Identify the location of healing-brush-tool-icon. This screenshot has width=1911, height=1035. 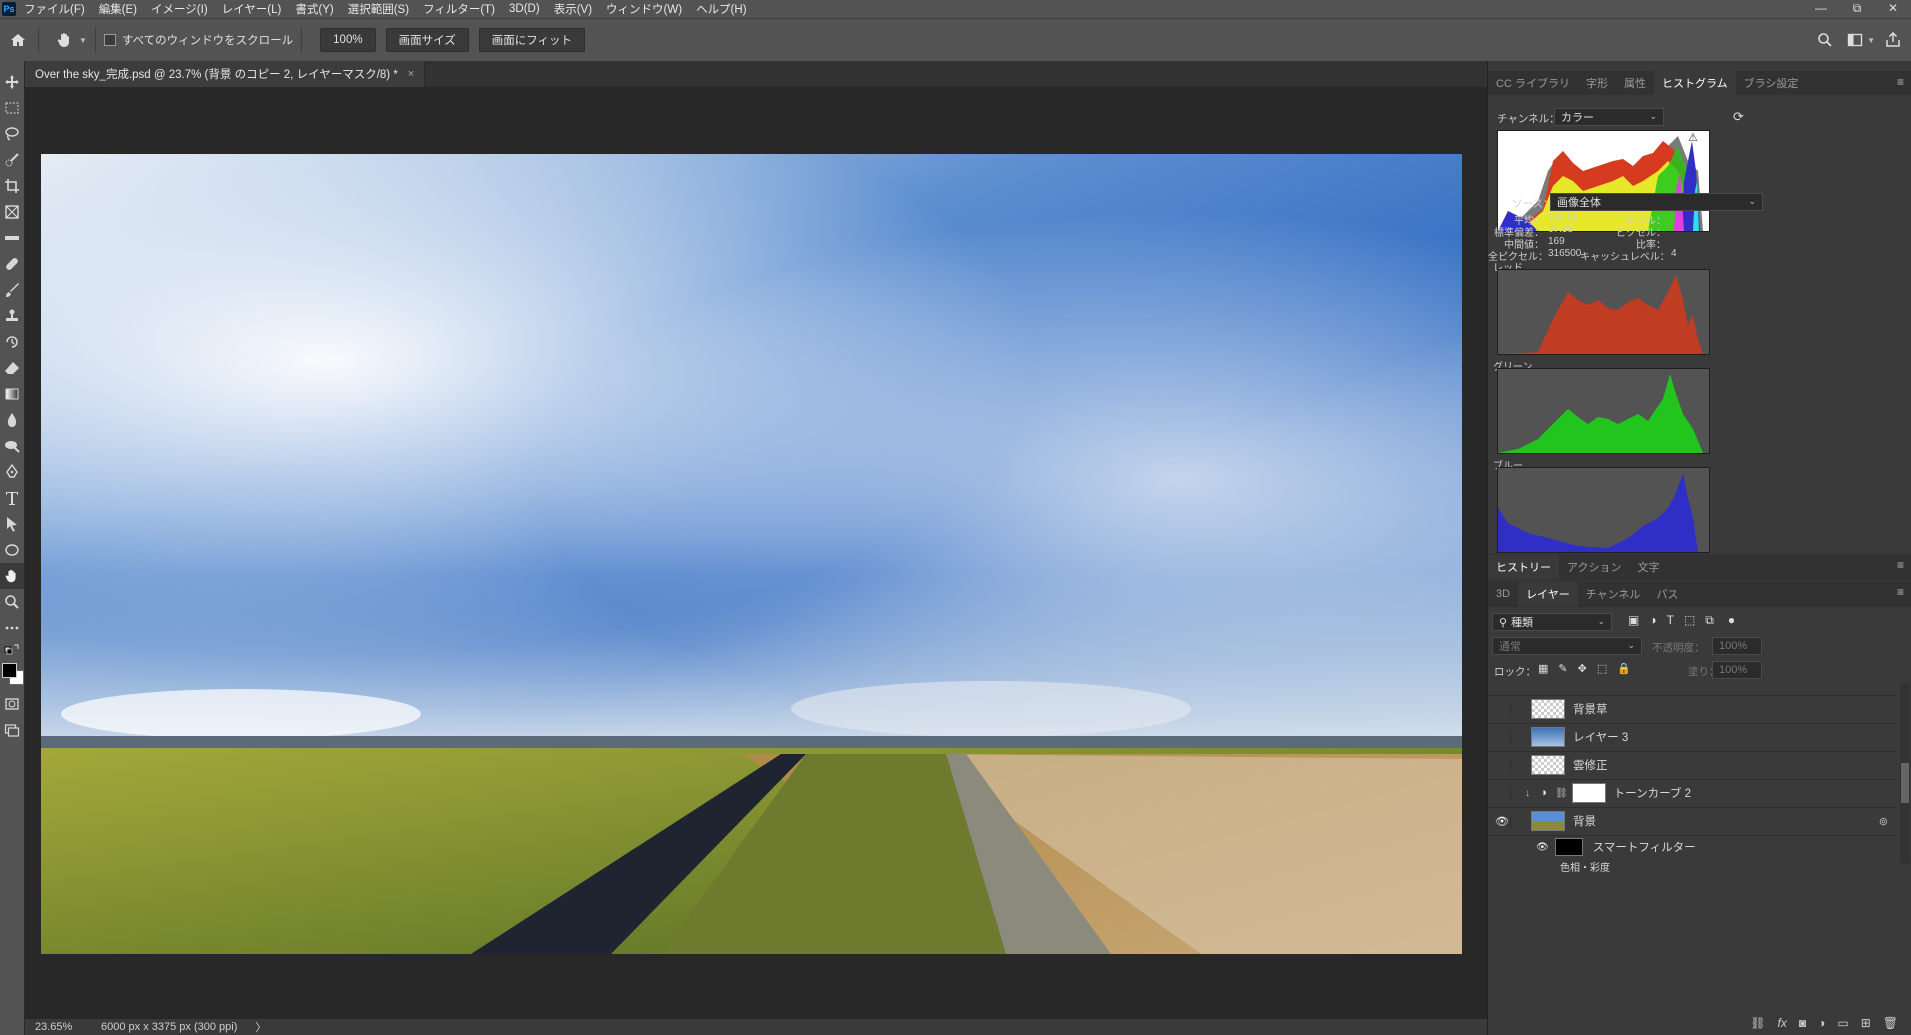
(12, 264).